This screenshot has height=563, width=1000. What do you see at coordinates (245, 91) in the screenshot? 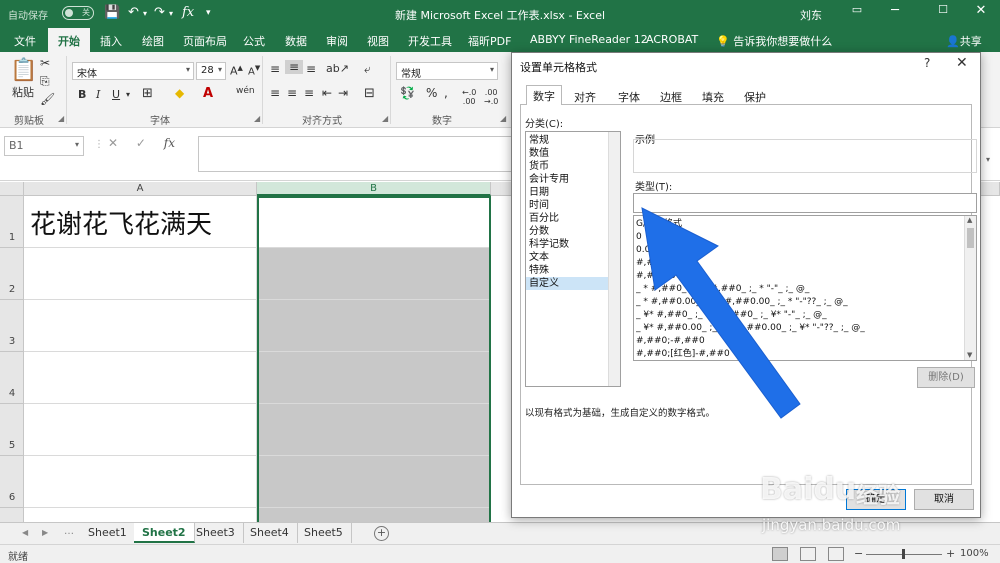
I see `phonetic-icon: wén` at bounding box center [245, 91].